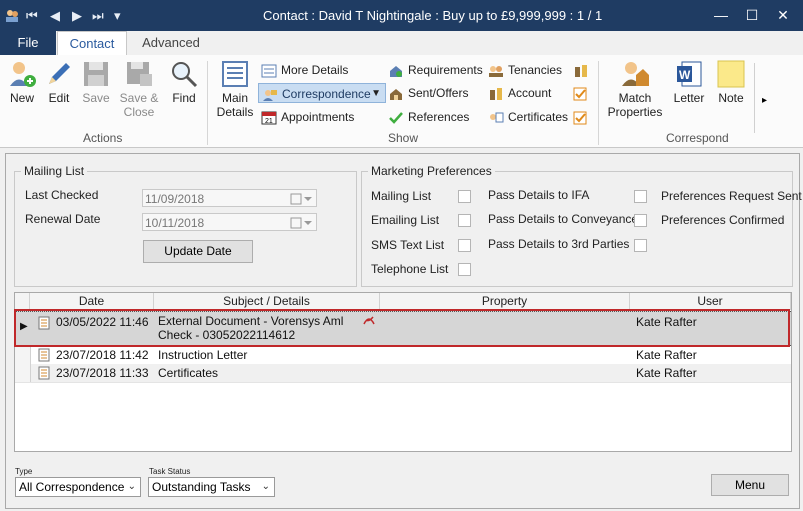 The image size is (803, 511). What do you see at coordinates (376, 93) in the screenshot?
I see `chevron-down-icon: ▼` at bounding box center [376, 93].